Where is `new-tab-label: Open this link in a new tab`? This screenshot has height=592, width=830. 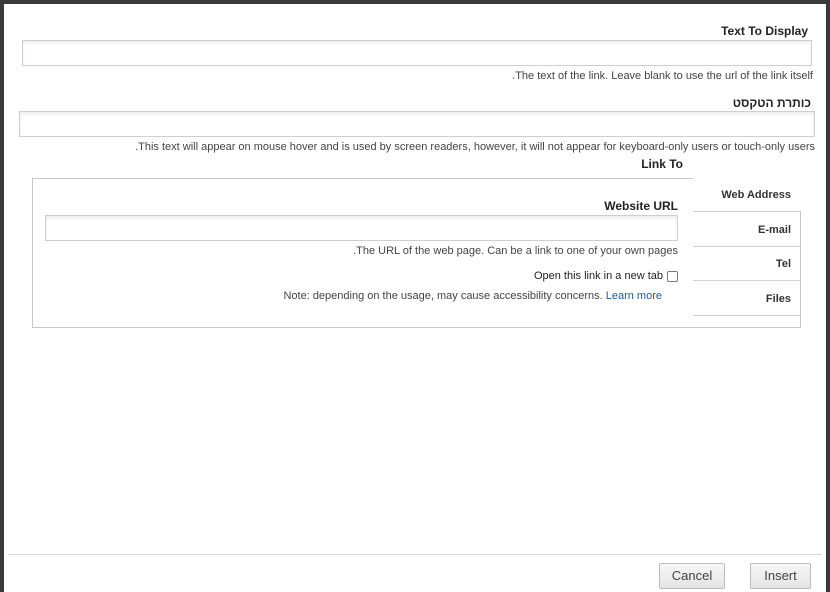 new-tab-label: Open this link in a new tab is located at coordinates (598, 276).